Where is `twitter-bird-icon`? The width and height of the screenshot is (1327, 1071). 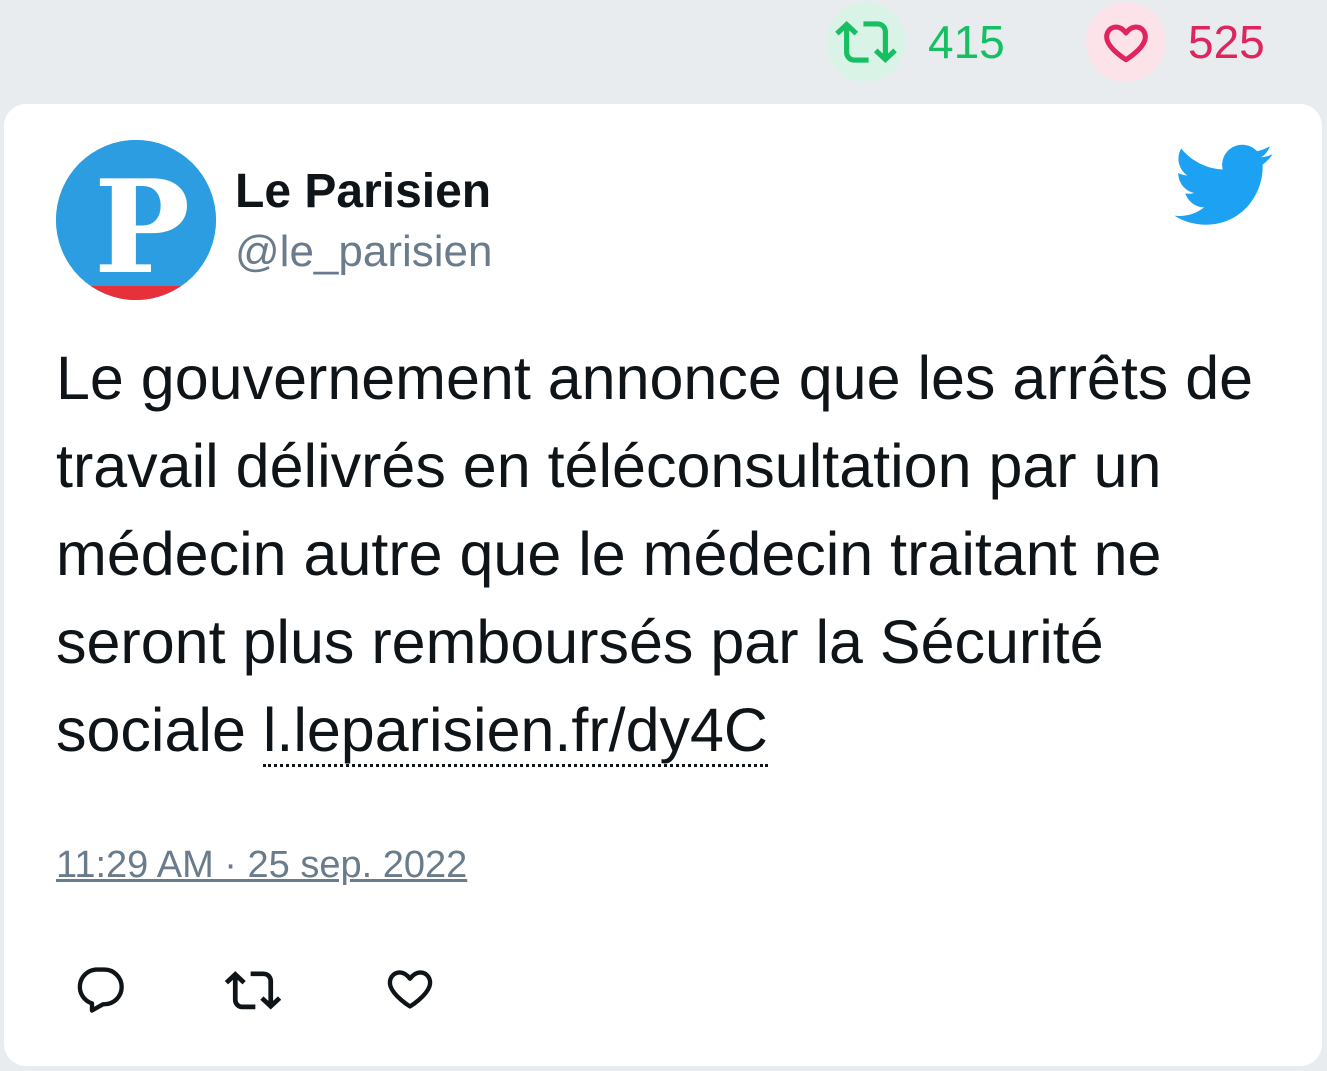
twitter-bird-icon is located at coordinates (1224, 188).